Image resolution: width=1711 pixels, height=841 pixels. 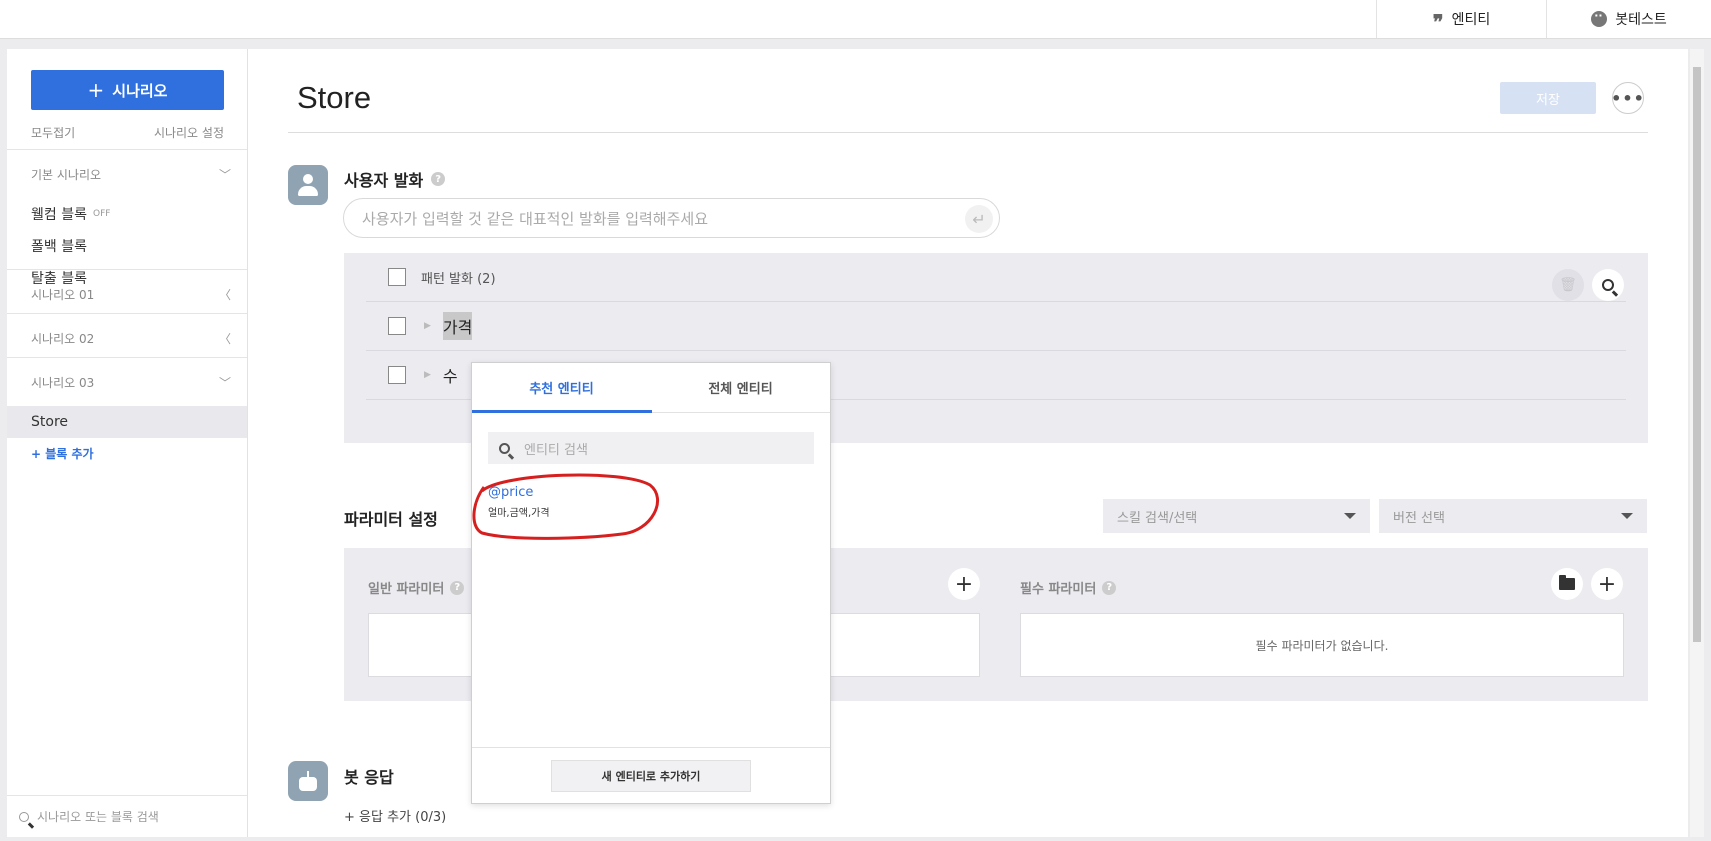 I want to click on scenario02-title: 시나리오 02, so click(x=63, y=338).